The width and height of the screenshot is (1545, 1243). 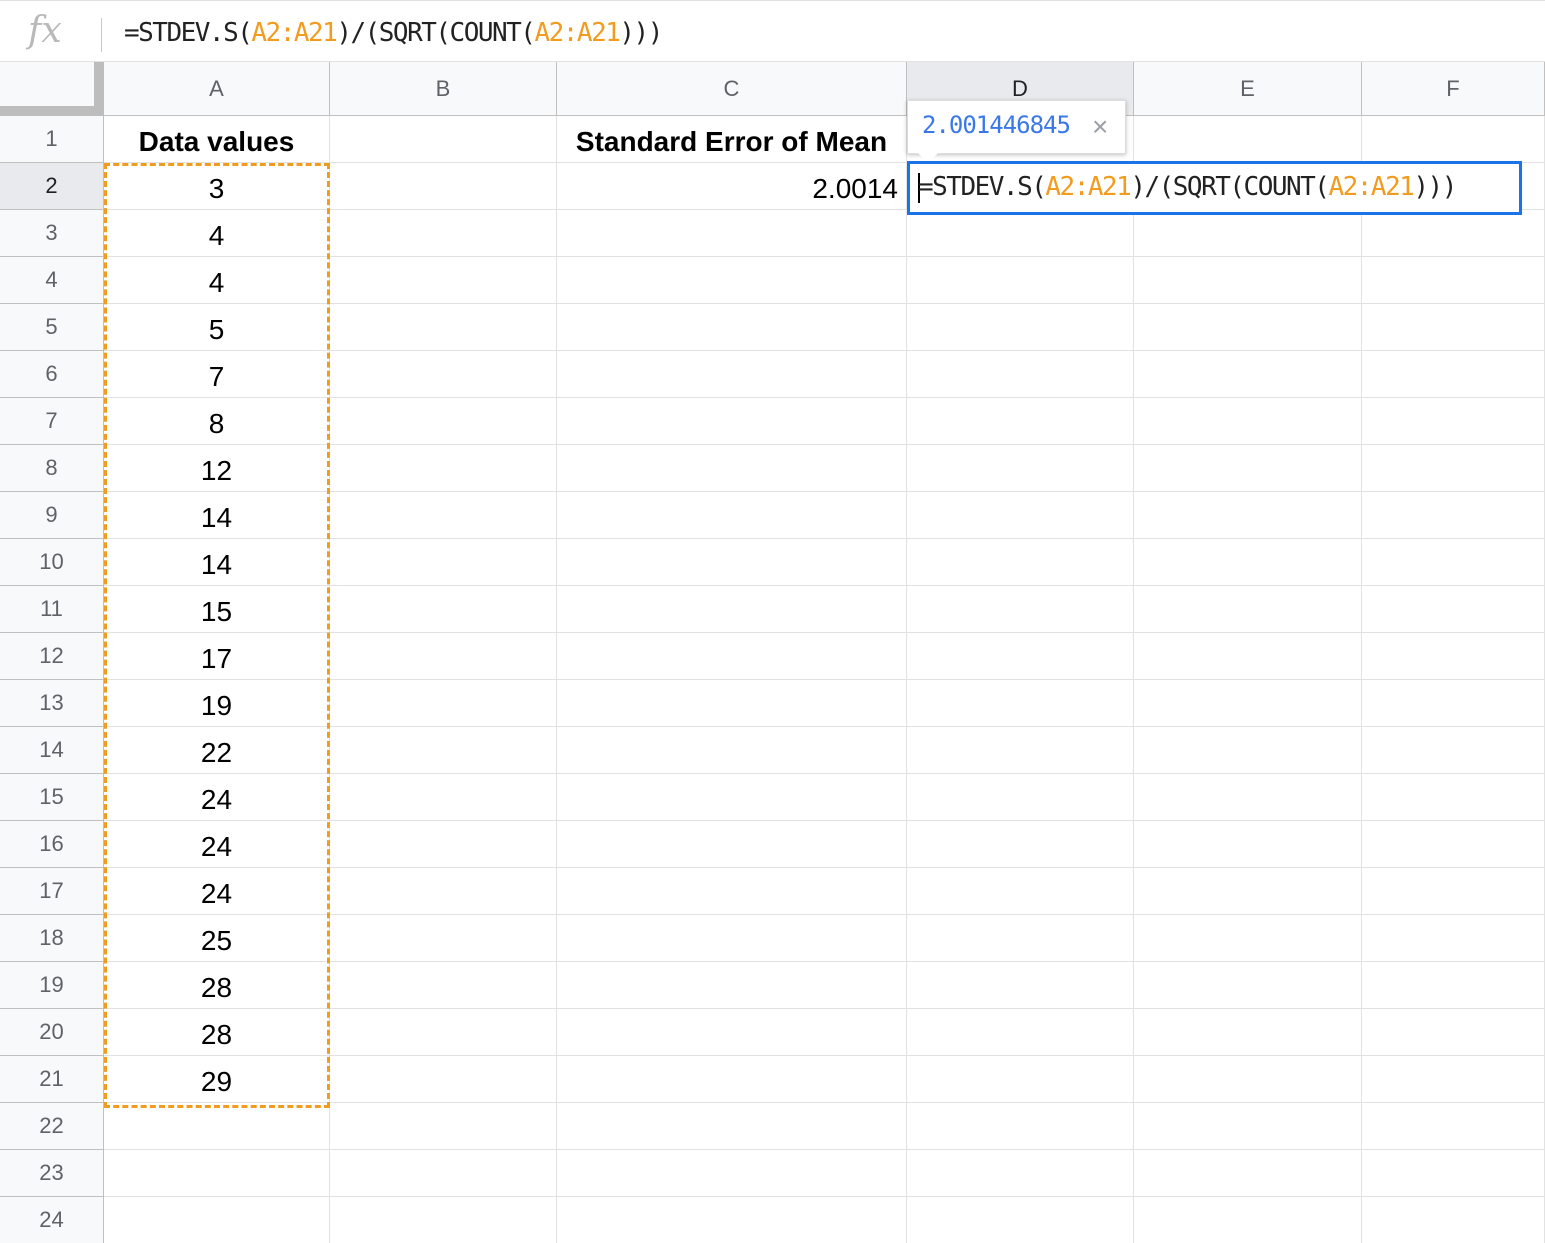 I want to click on cell-d15, so click(x=1020, y=797).